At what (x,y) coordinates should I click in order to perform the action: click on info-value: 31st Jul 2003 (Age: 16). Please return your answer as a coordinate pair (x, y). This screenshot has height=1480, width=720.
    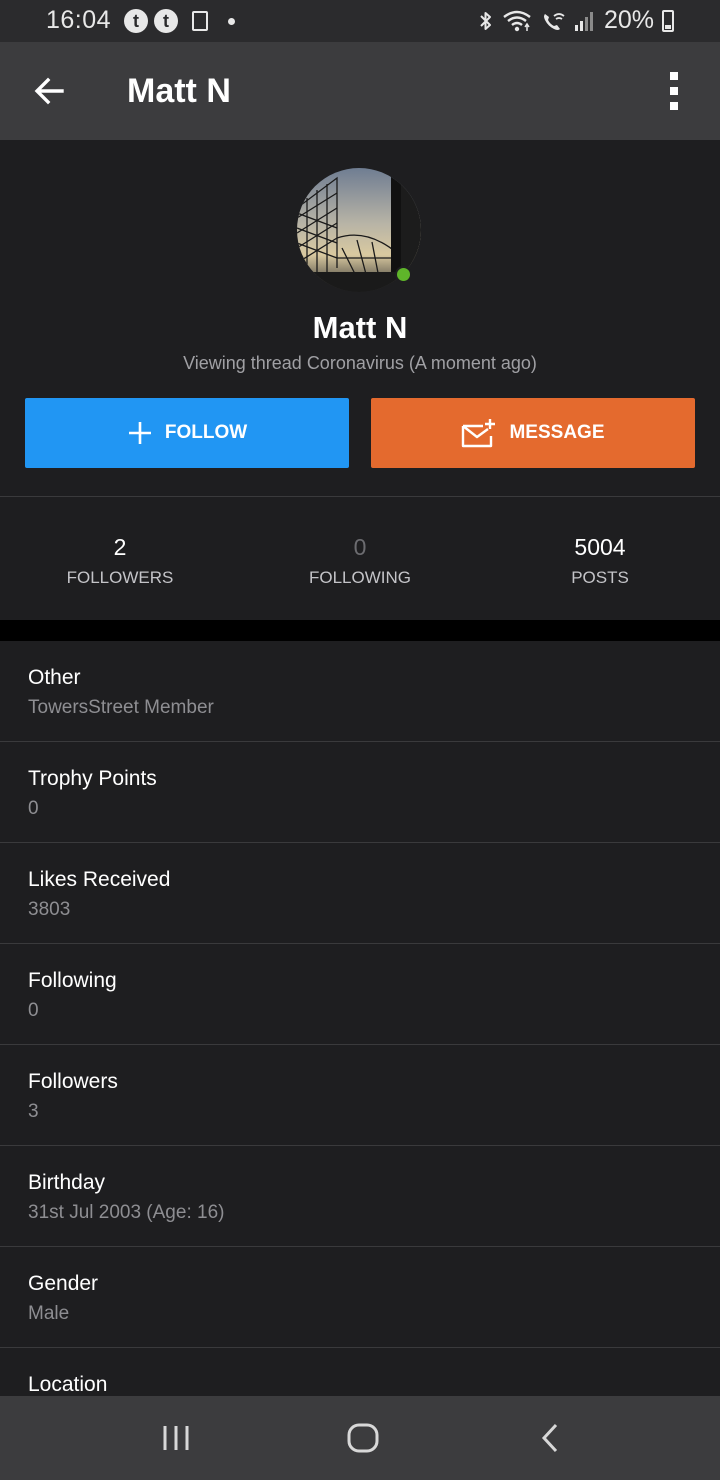
    Looking at the image, I should click on (126, 1212).